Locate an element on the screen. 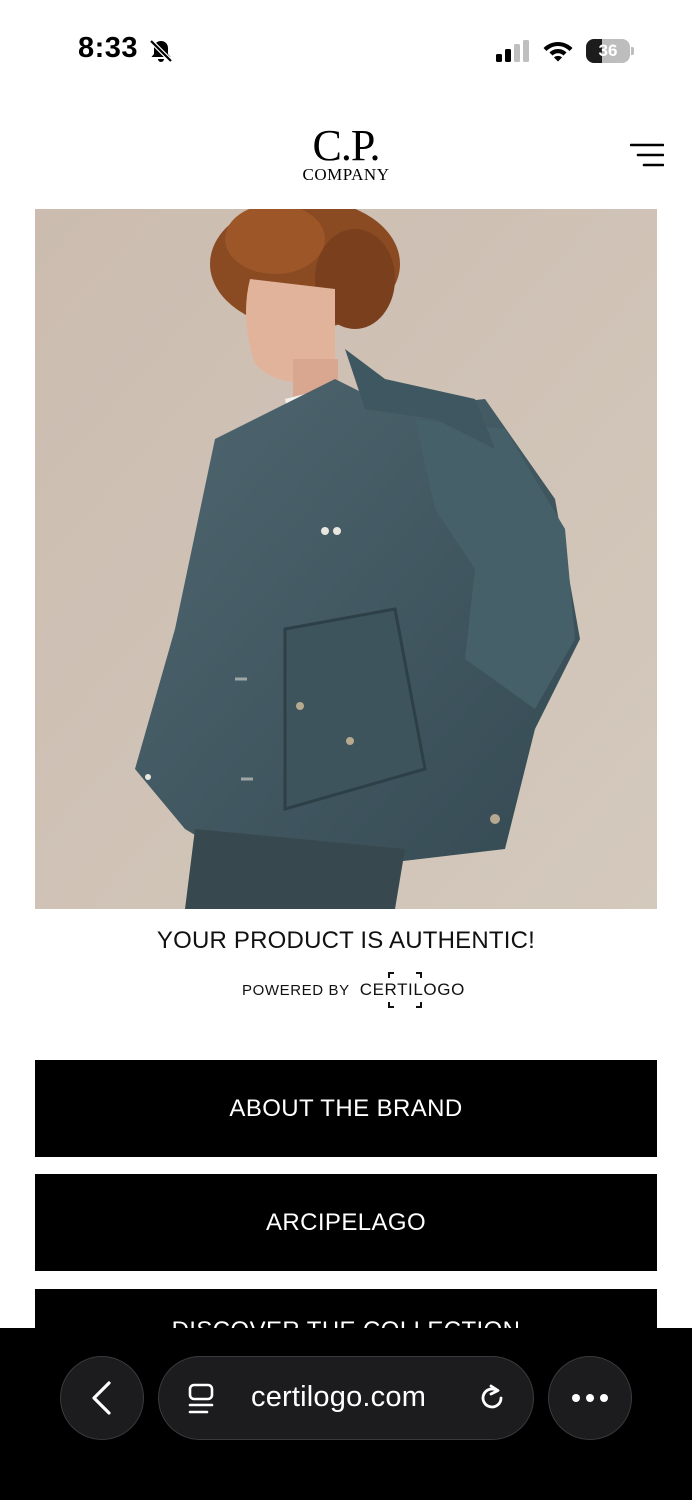  bell-slash-icon is located at coordinates (161, 51).